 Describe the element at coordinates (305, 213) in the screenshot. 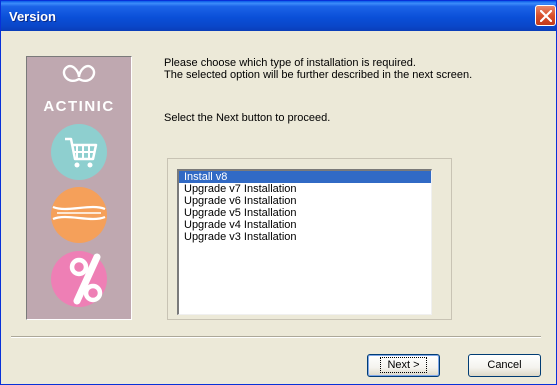

I see `list-item: Upgrade v5 Installation` at that location.